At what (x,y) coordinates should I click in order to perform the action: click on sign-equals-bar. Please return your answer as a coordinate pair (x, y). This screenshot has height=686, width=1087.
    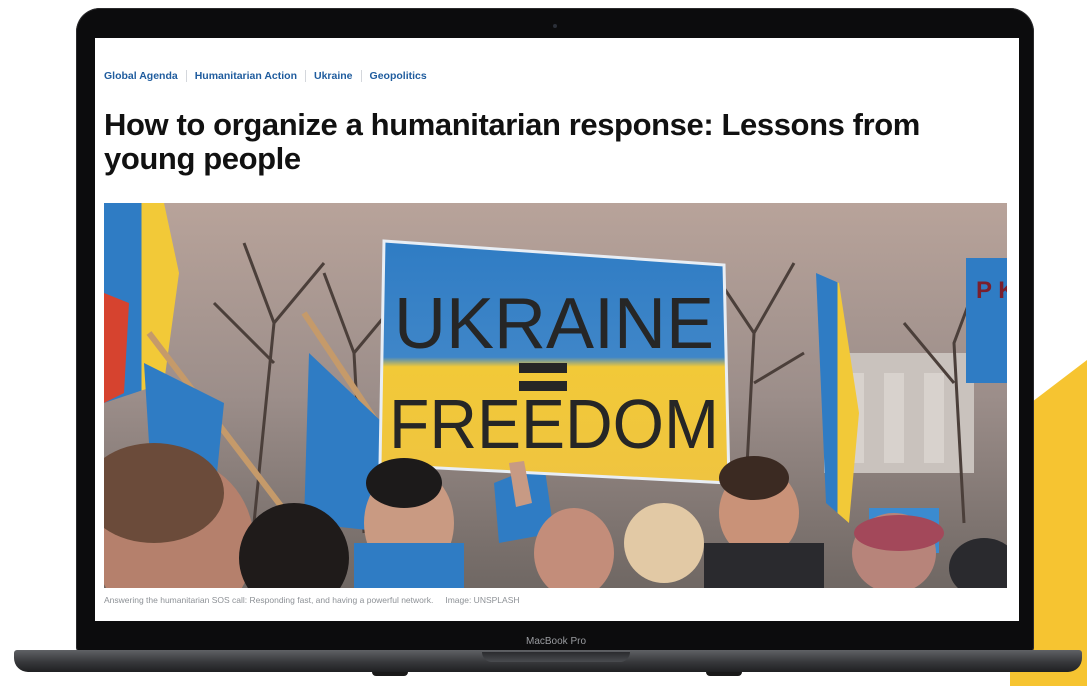
    Looking at the image, I should click on (543, 368).